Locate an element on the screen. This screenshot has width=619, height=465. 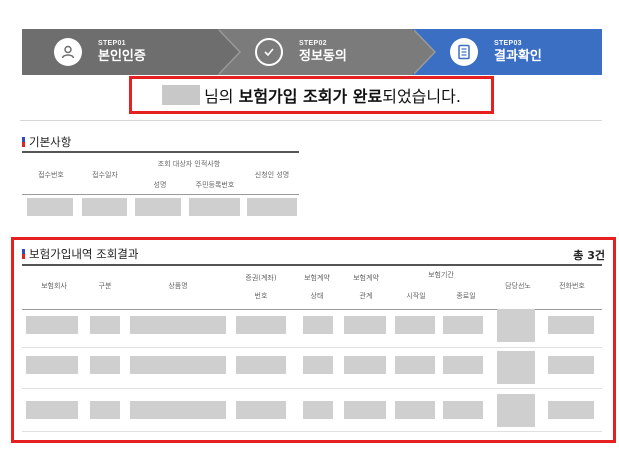
col-relation-2: 관계 is located at coordinates (366, 296).